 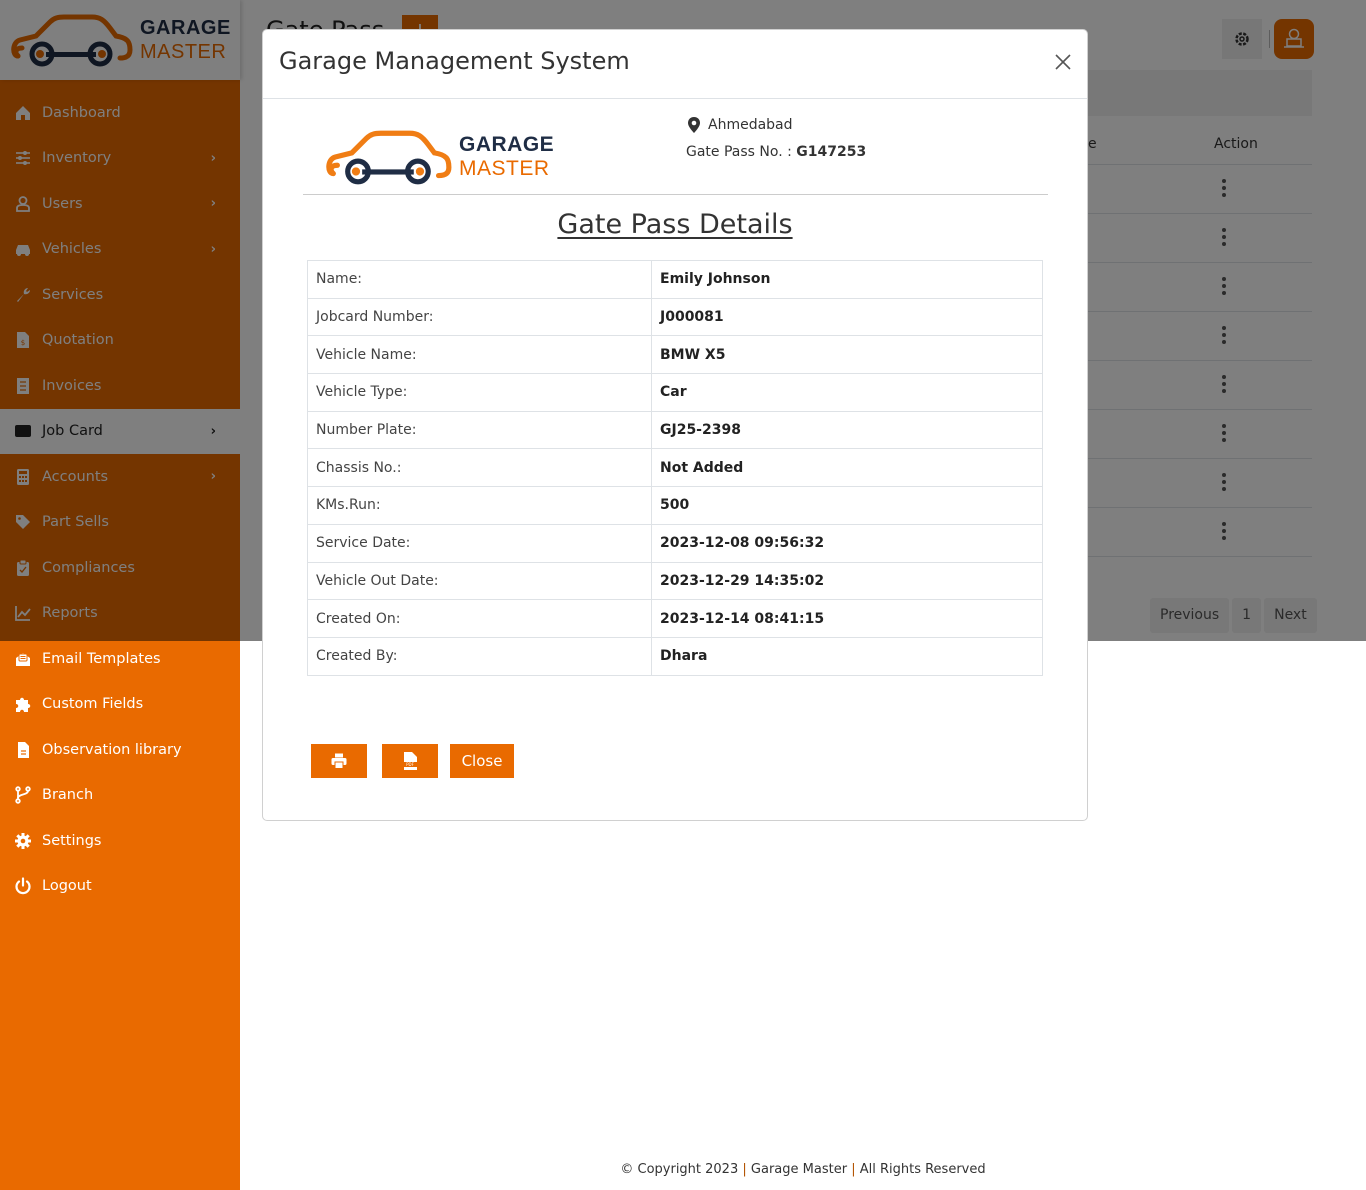 What do you see at coordinates (750, 125) in the screenshot?
I see `location-text: Ahmedabad` at bounding box center [750, 125].